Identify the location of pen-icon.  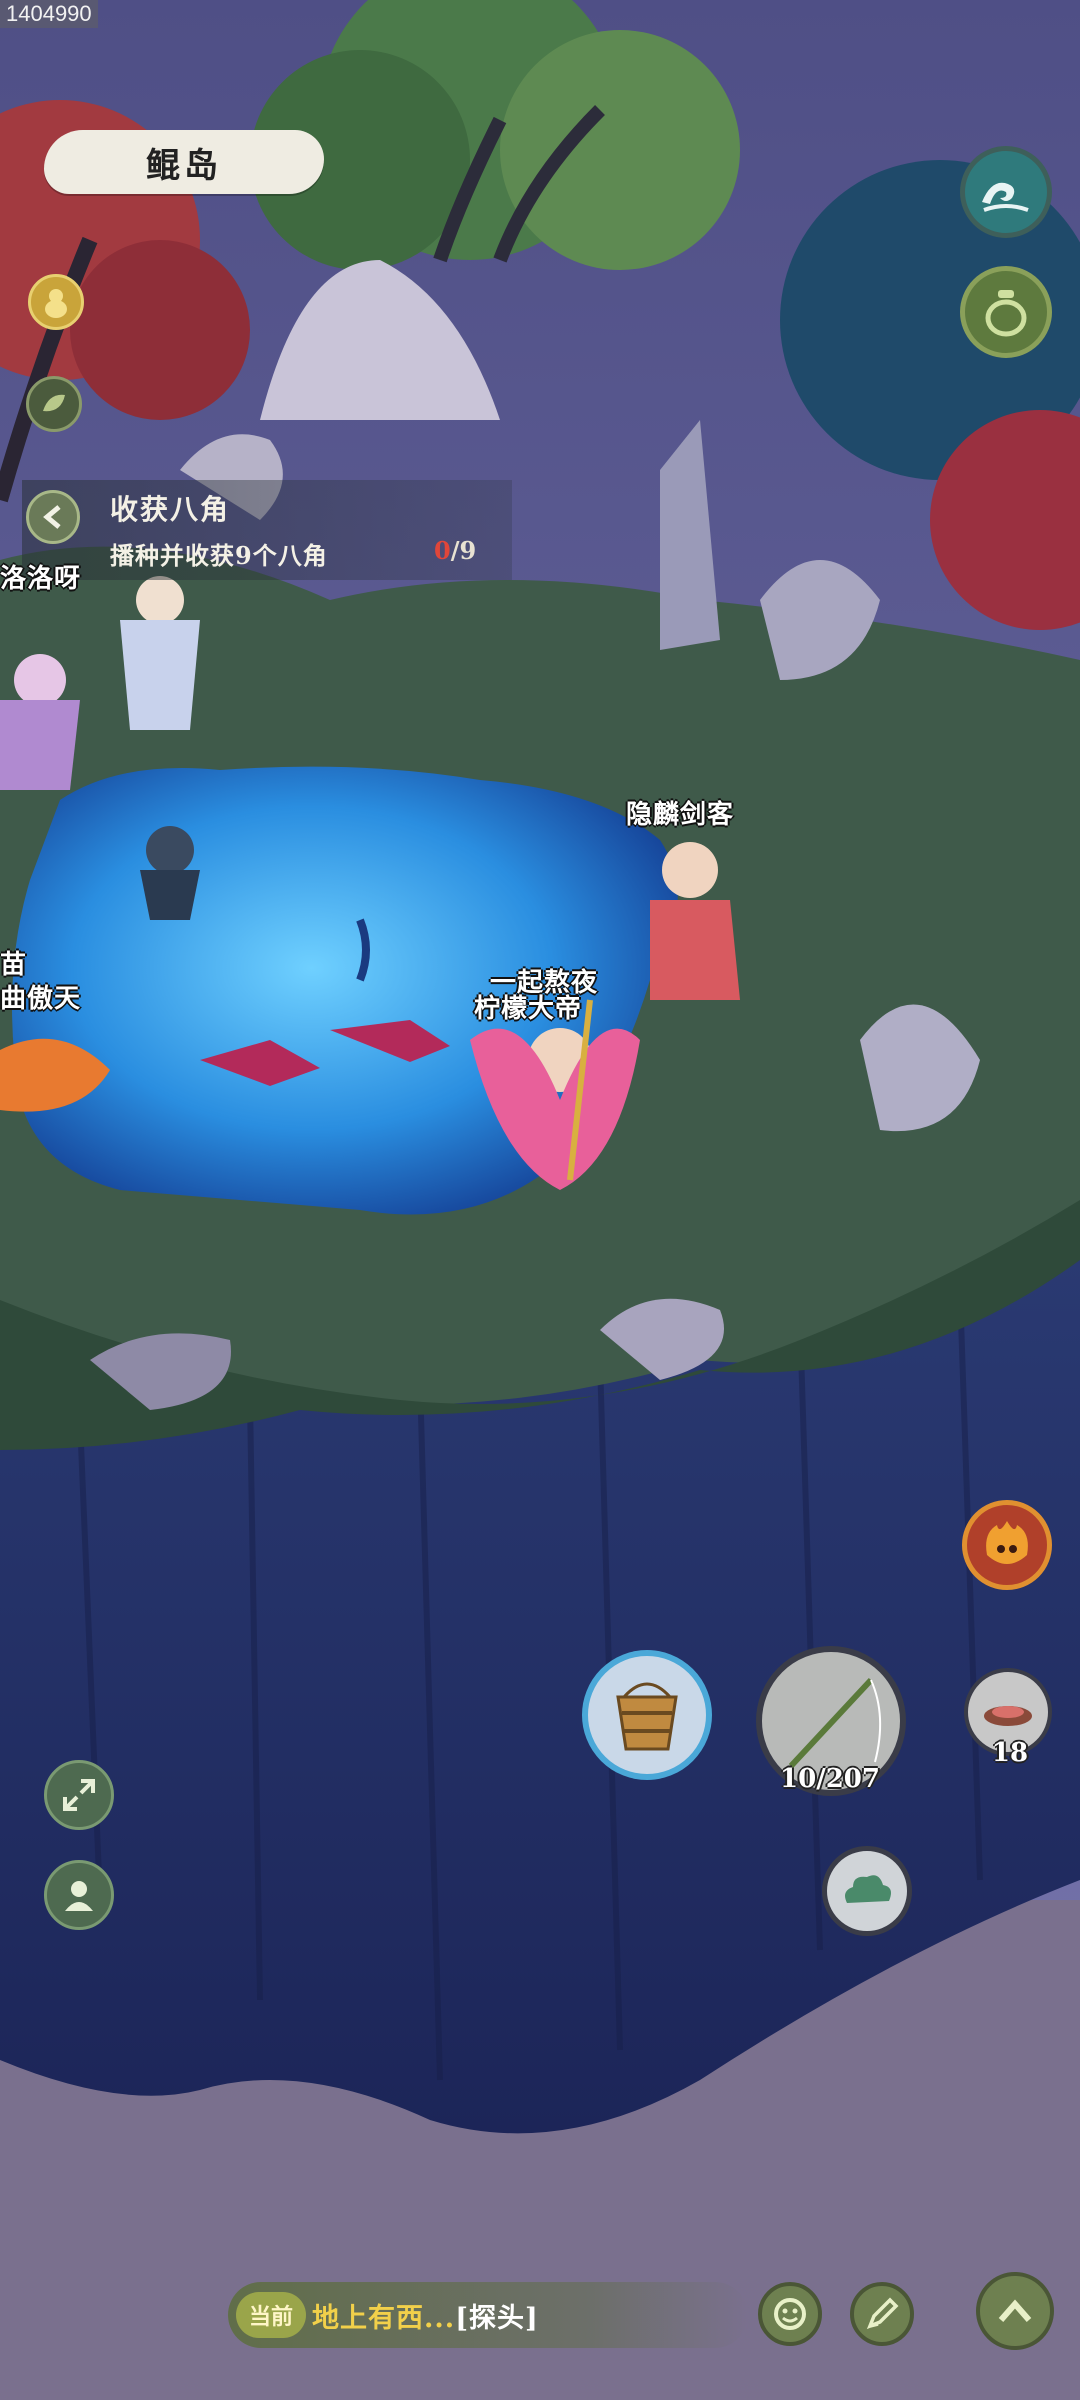
(882, 2313).